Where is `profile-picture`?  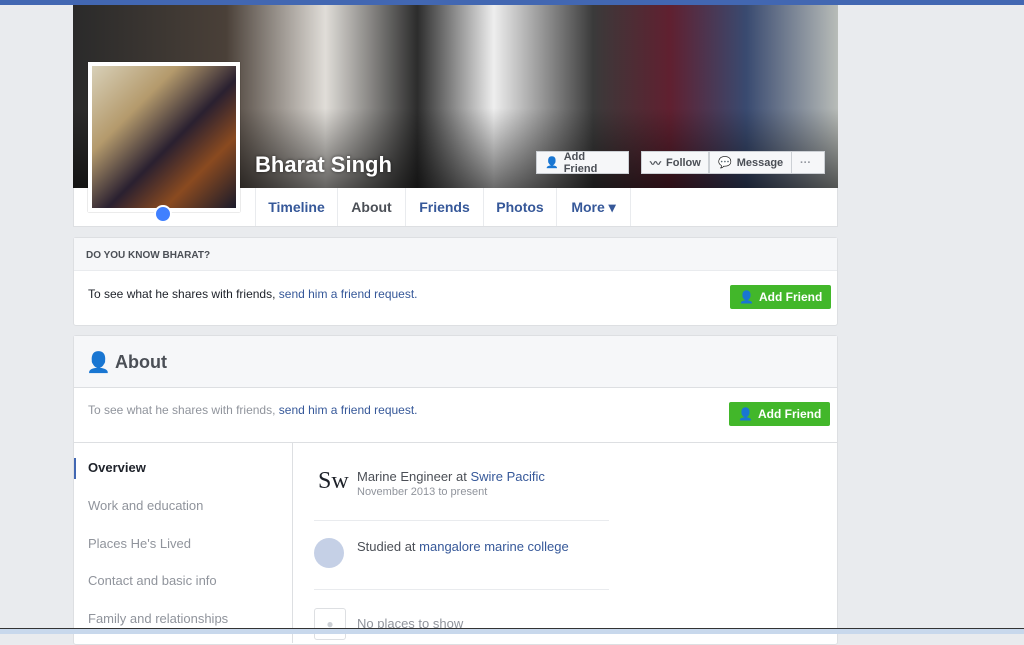 profile-picture is located at coordinates (164, 137).